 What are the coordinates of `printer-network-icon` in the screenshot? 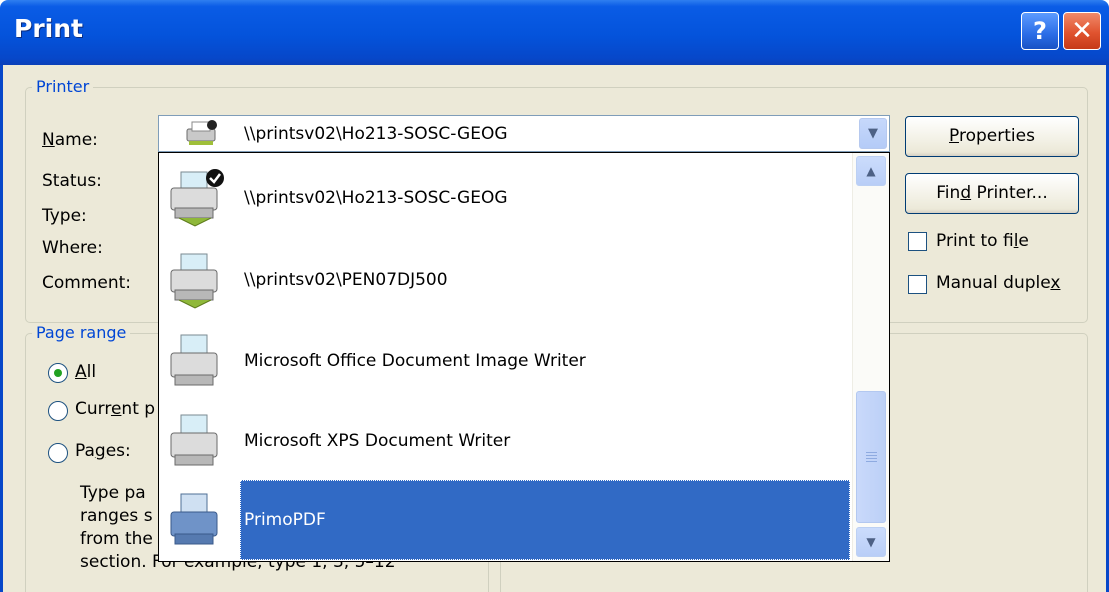 It's located at (194, 281).